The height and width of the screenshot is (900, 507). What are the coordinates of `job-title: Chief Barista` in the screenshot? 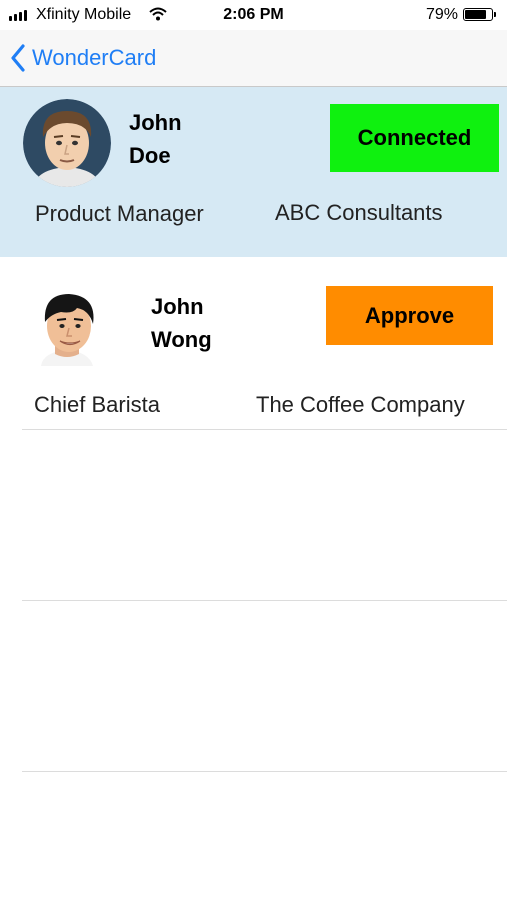 It's located at (97, 404).